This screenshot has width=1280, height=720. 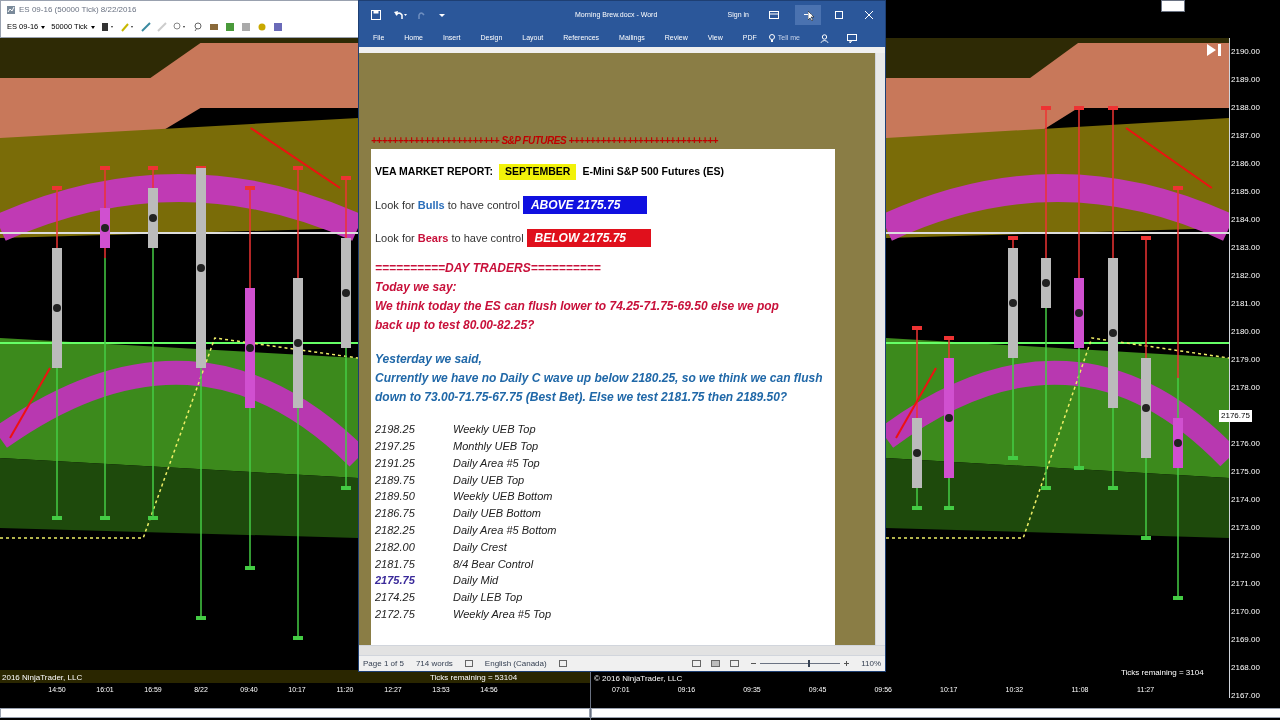 I want to click on window-button, so click(x=1173, y=6).